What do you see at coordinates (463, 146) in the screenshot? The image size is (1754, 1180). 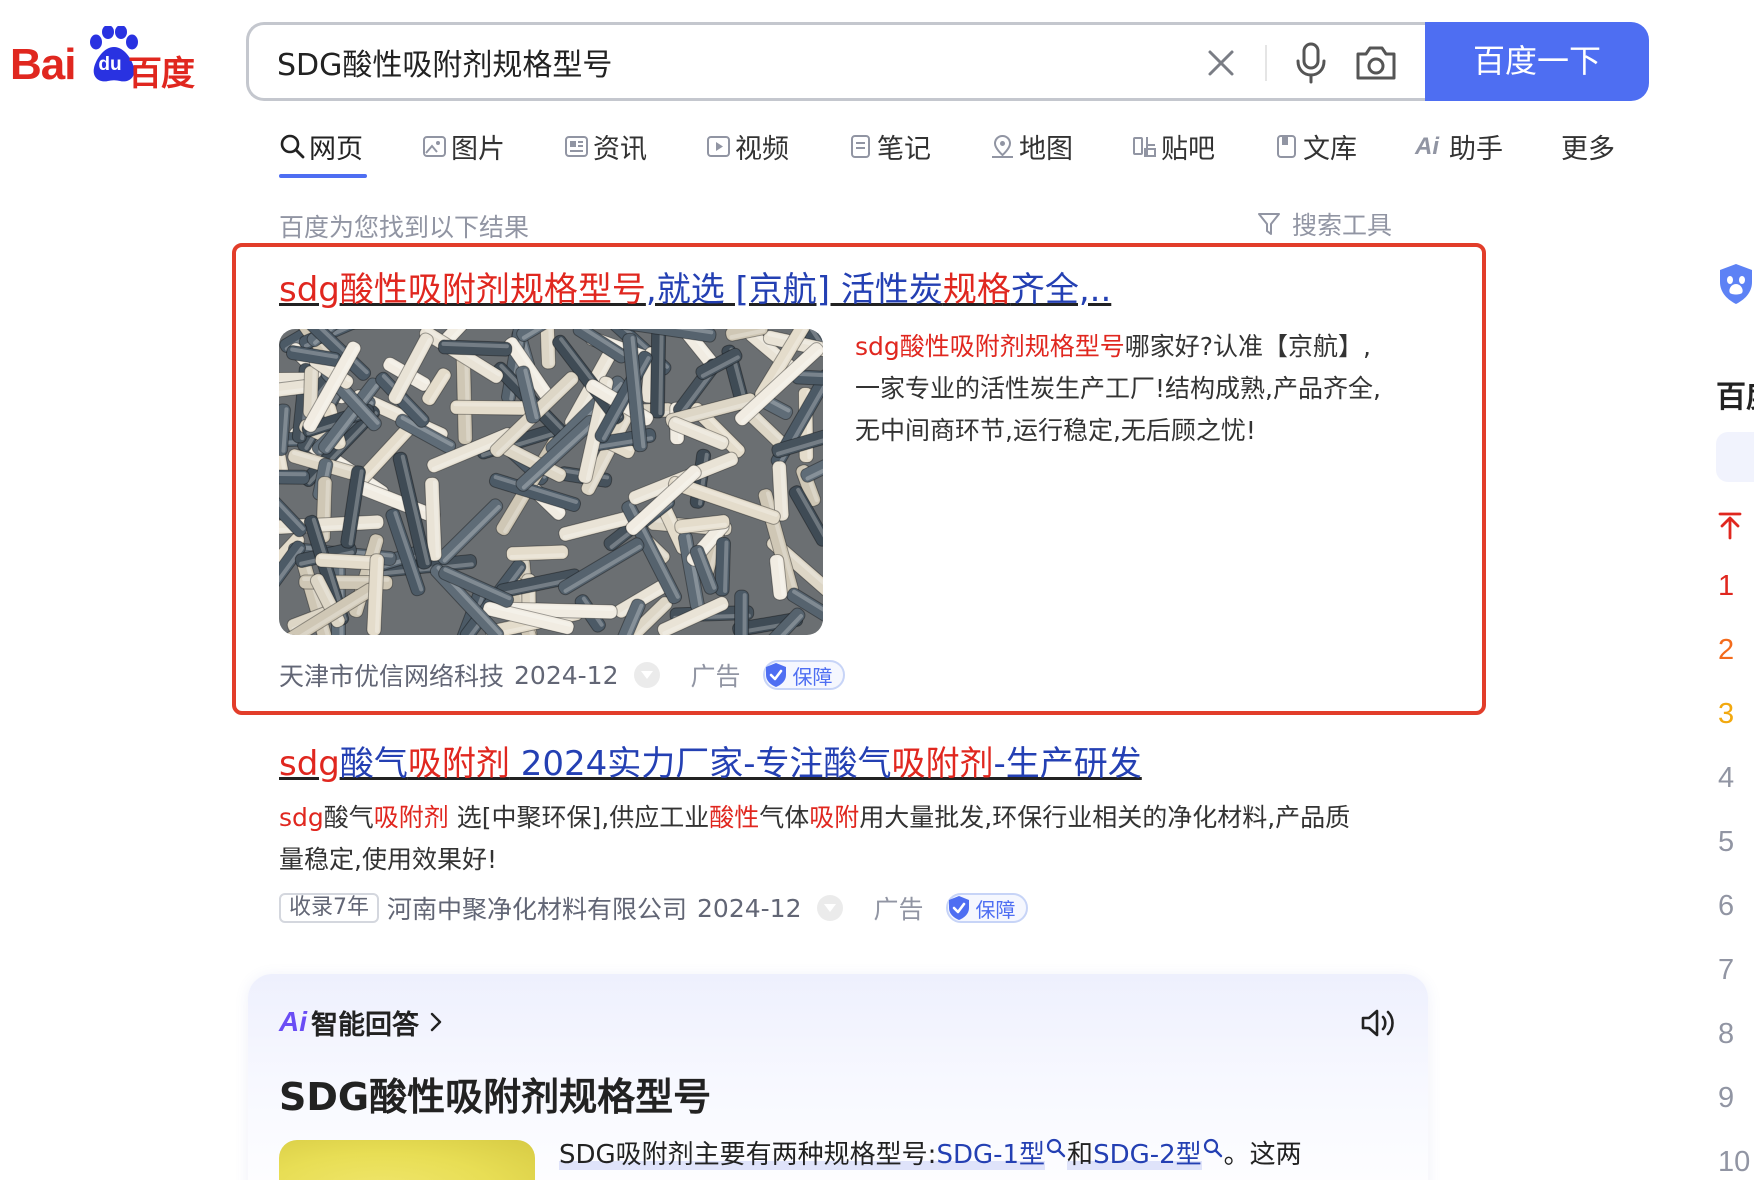 I see `tab-images: 图片` at bounding box center [463, 146].